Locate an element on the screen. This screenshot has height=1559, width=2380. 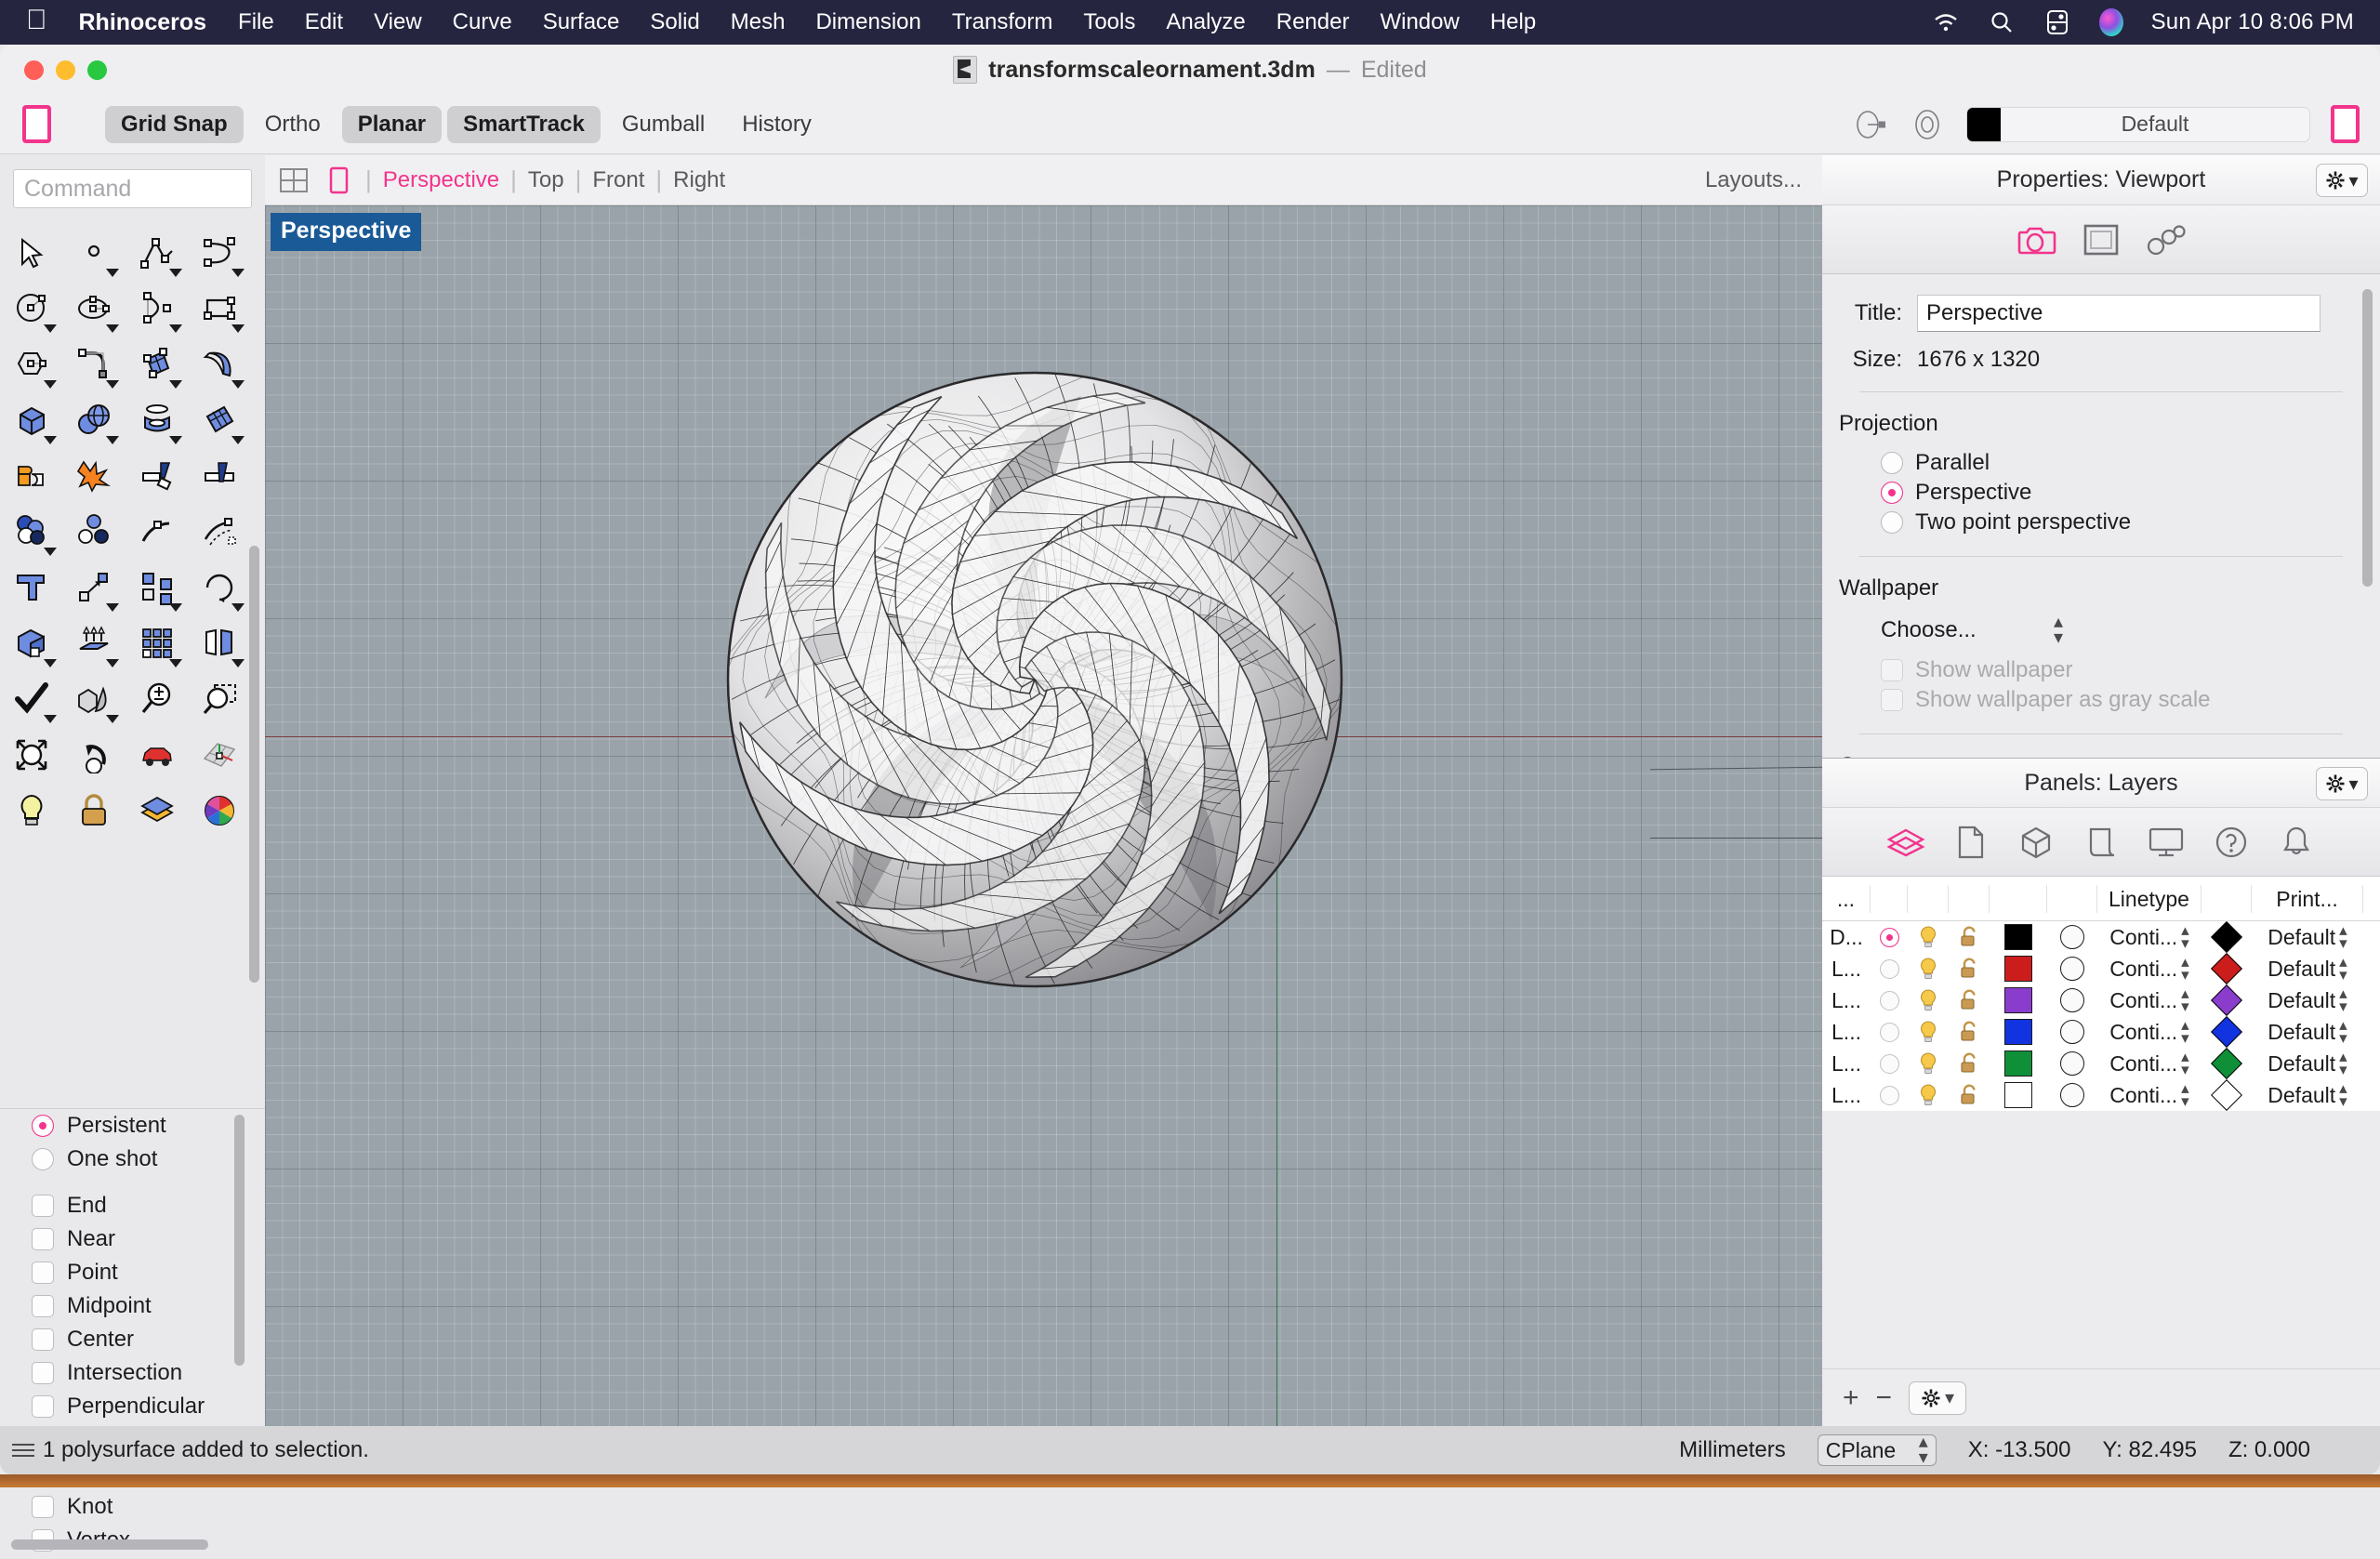
projection-parallel: Parallel is located at coordinates (2101, 463).